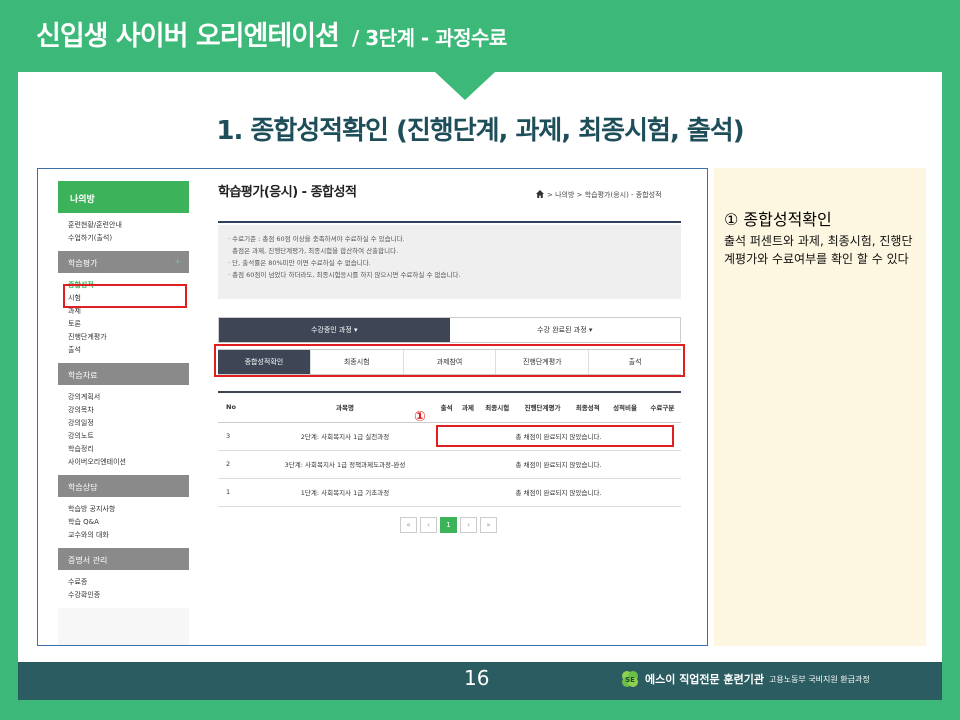  What do you see at coordinates (123, 197) in the screenshot?
I see `sidebar-header: 나의방` at bounding box center [123, 197].